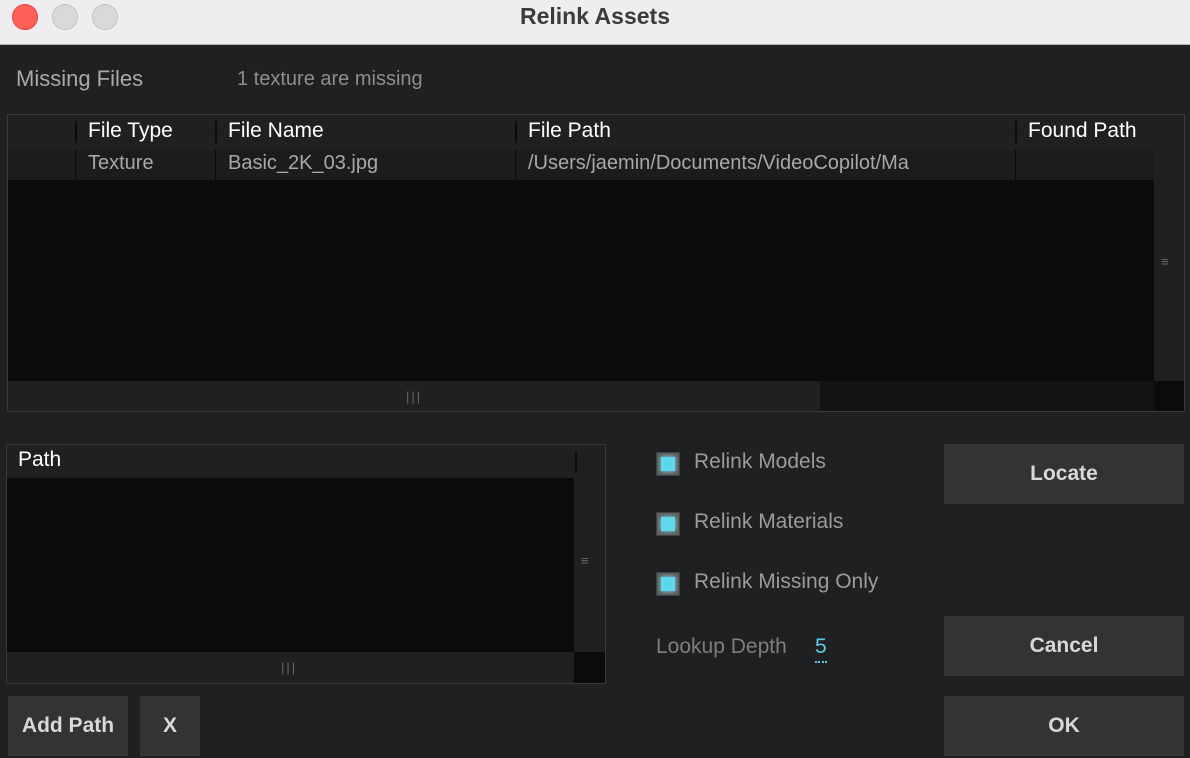  Describe the element at coordinates (821, 648) in the screenshot. I see `lookup-depth-field: 5` at that location.